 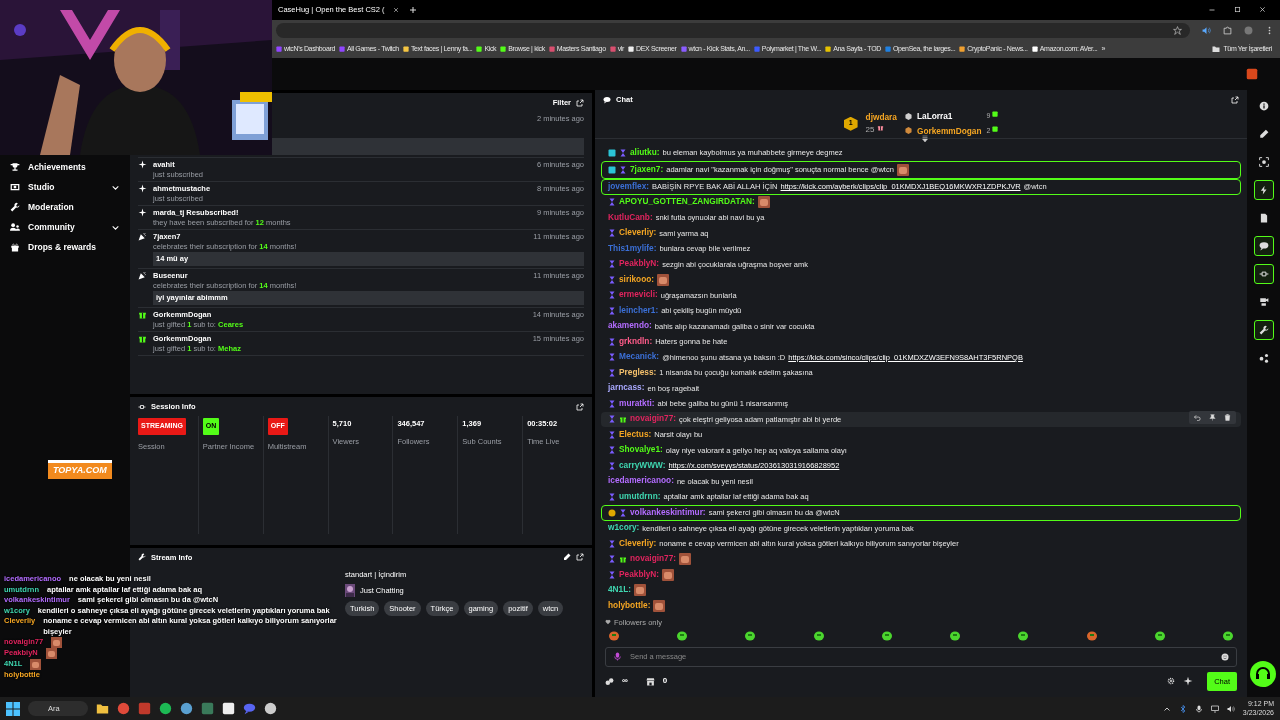 I want to click on puzzle-icon, so click(x=1227, y=30).